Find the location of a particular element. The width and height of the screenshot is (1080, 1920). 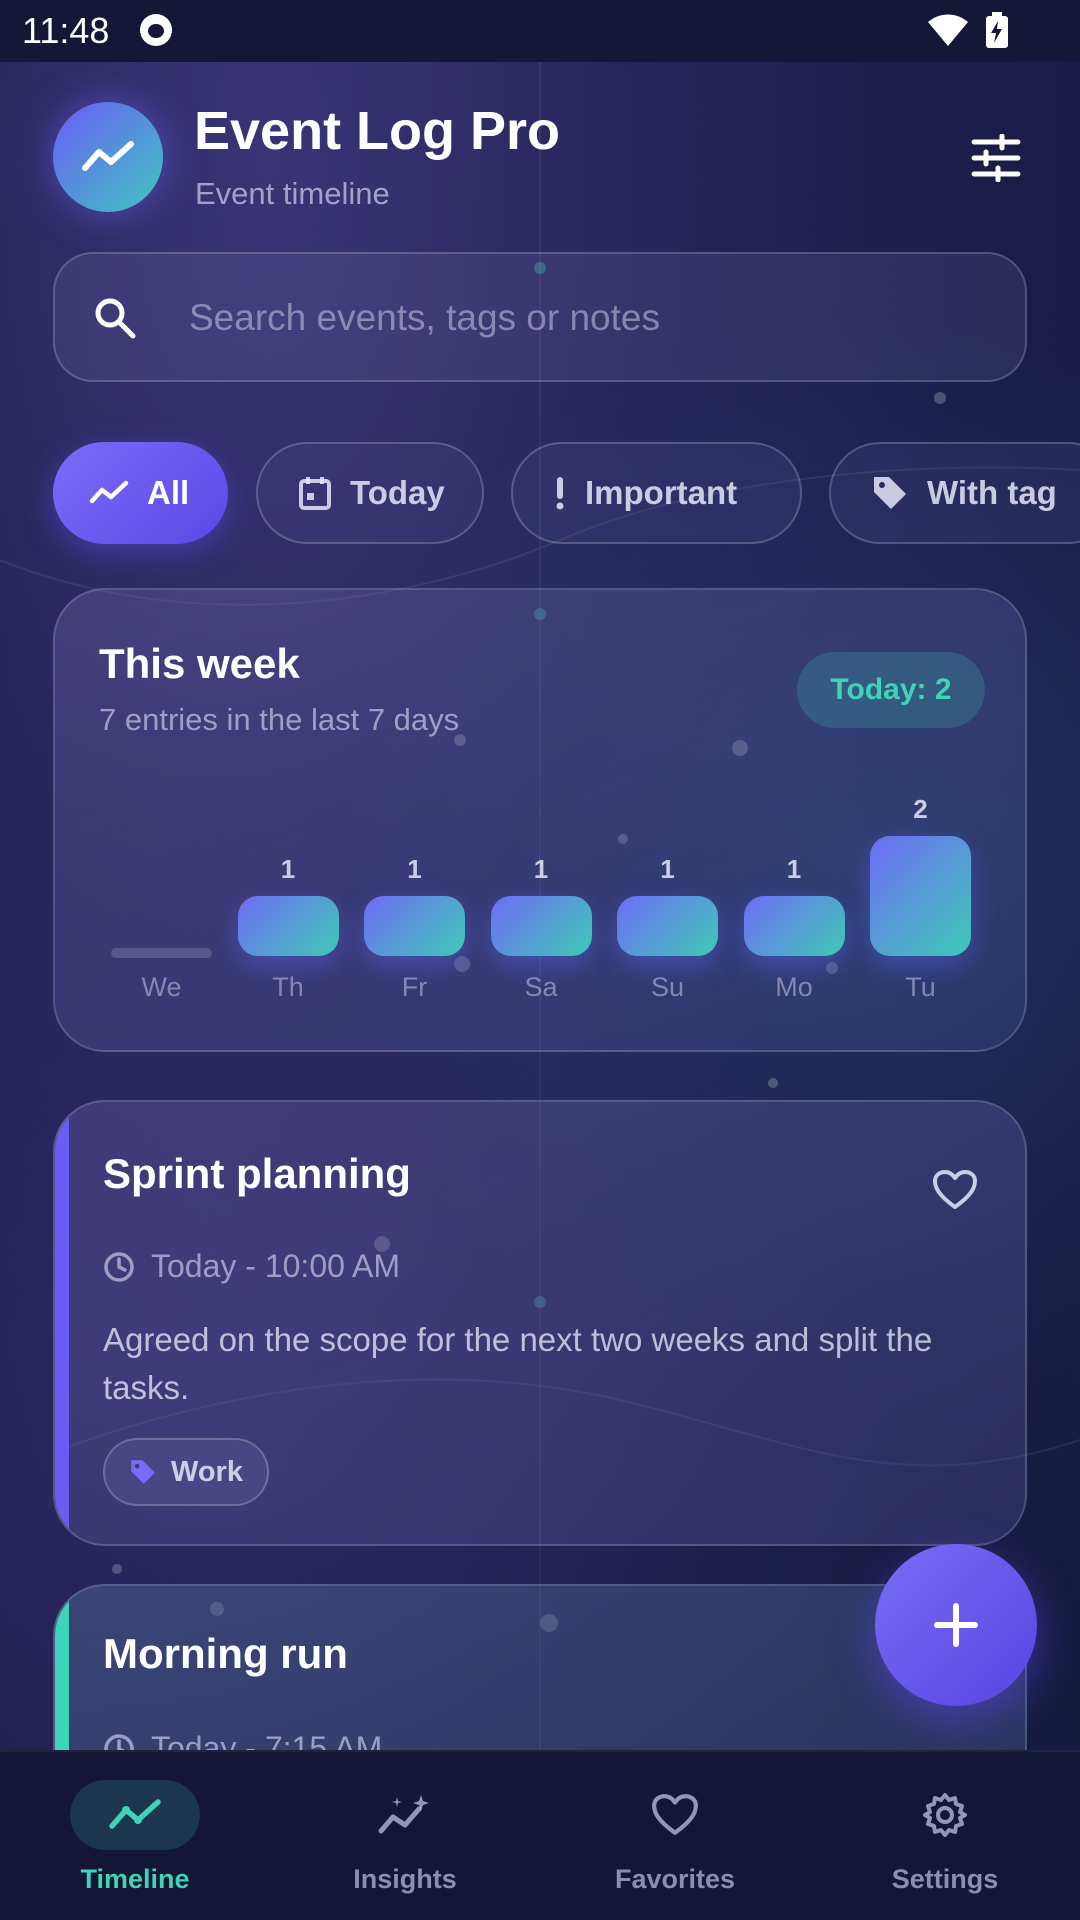

exclamation-icon is located at coordinates (560, 493).